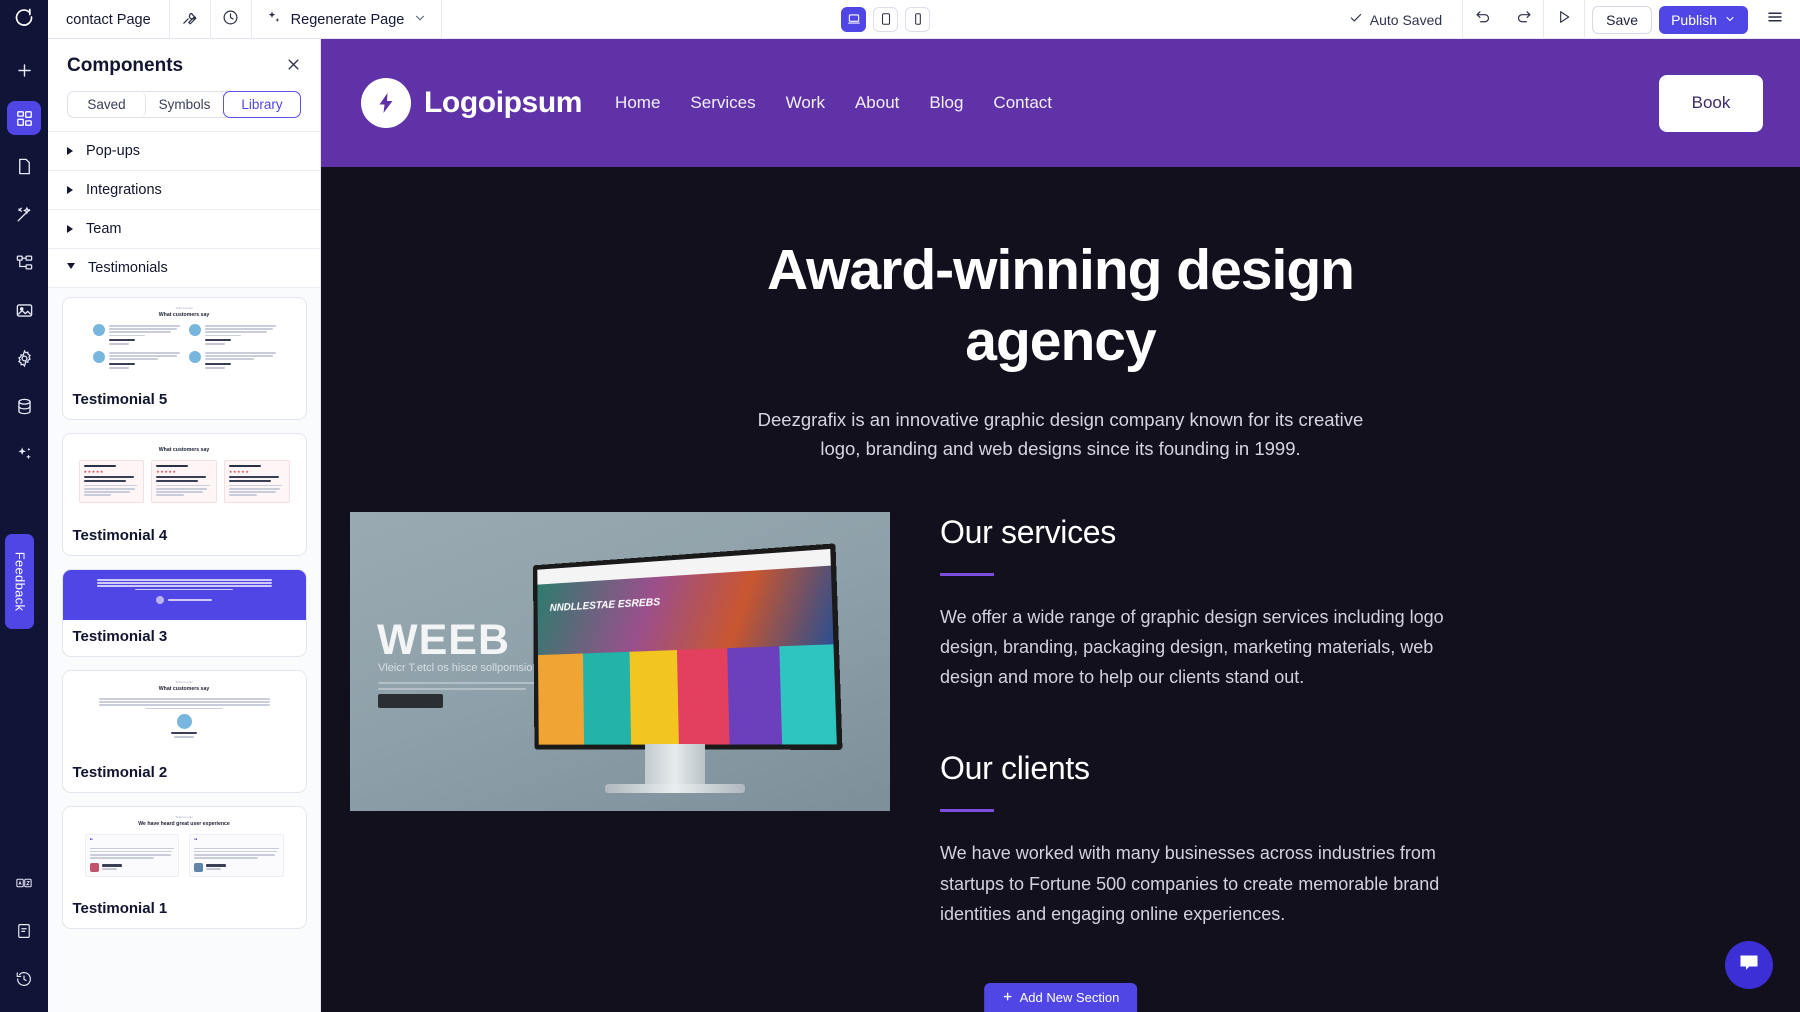  I want to click on undo-icon, so click(1483, 20).